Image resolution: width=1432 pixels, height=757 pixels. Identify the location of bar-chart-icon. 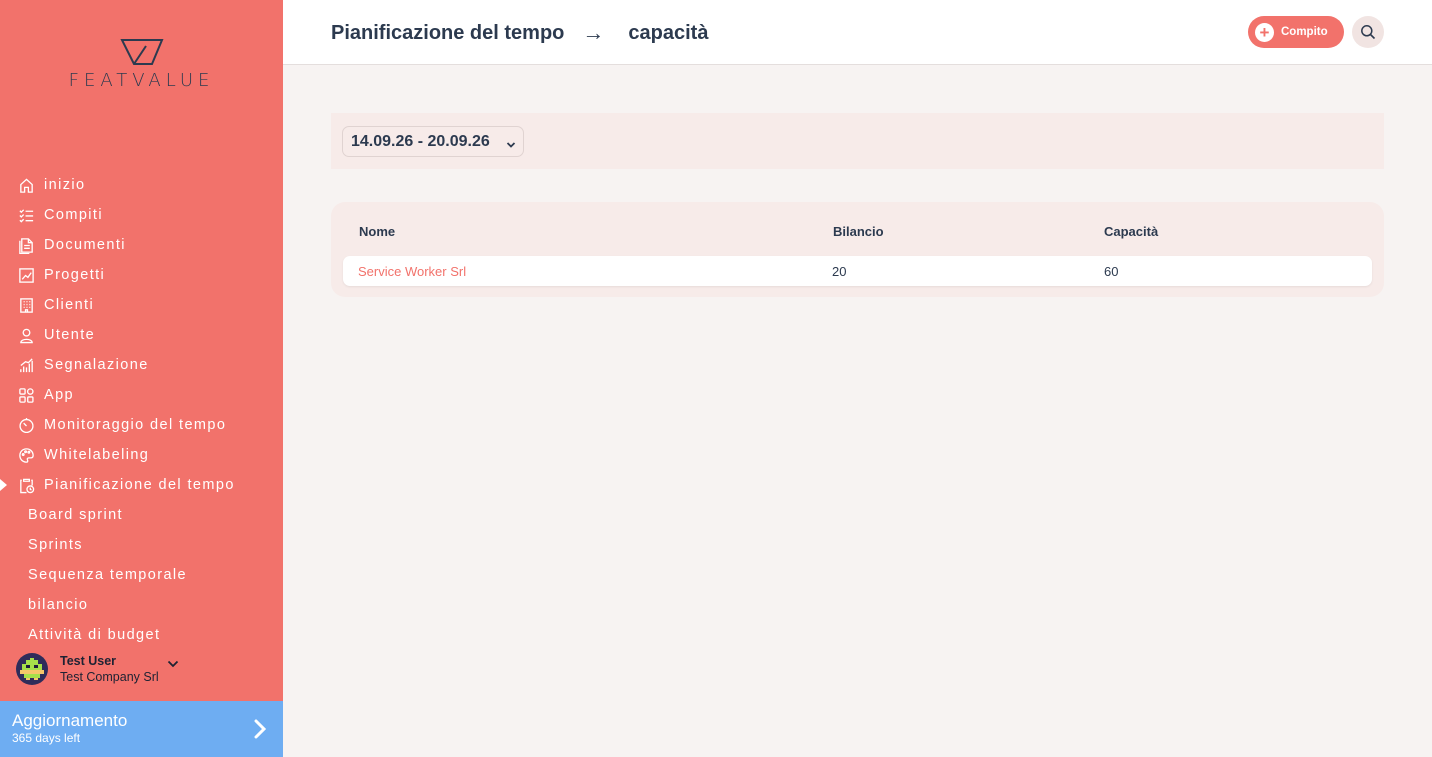
(26, 365).